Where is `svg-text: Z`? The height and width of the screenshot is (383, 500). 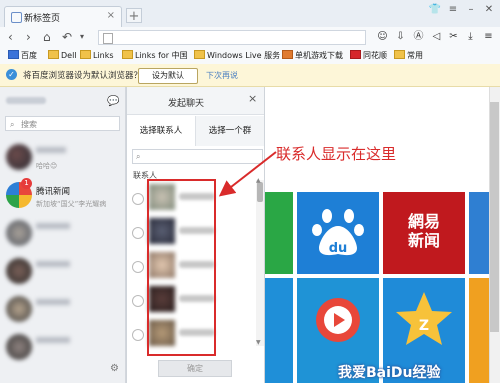
svg-text: Z is located at coordinates (424, 326).